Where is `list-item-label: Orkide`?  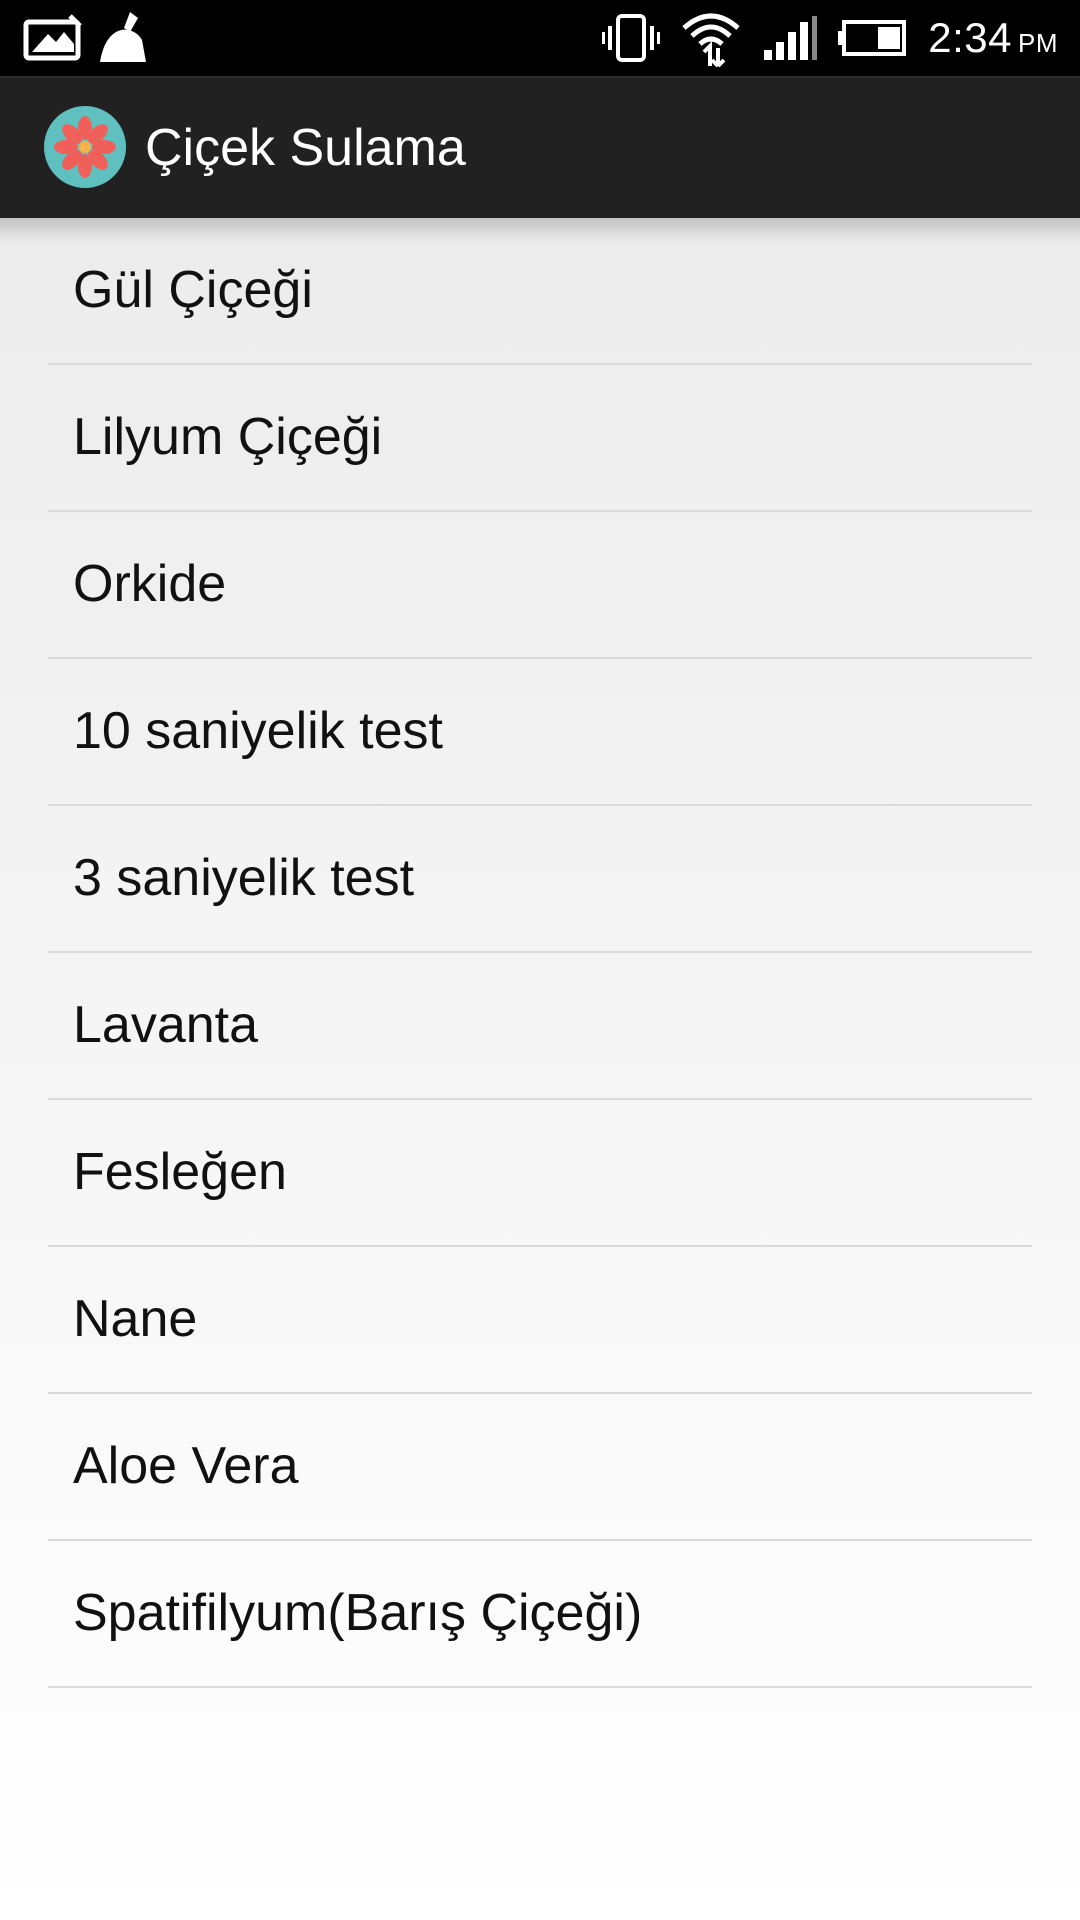 list-item-label: Orkide is located at coordinates (150, 584).